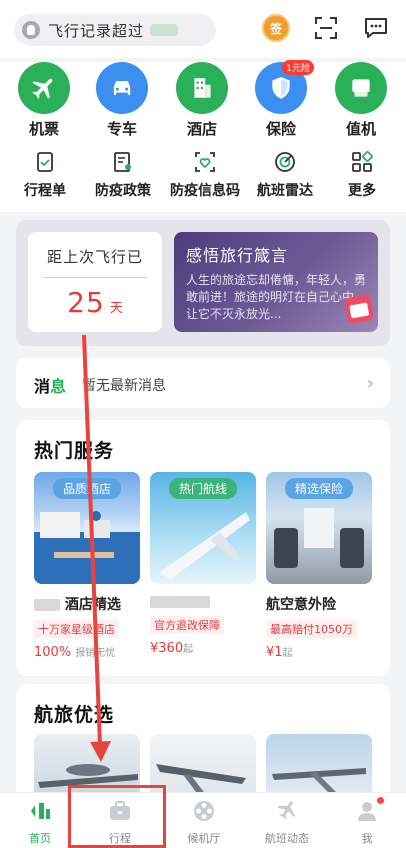  I want to click on service-policy: 防疫政策, so click(123, 175).